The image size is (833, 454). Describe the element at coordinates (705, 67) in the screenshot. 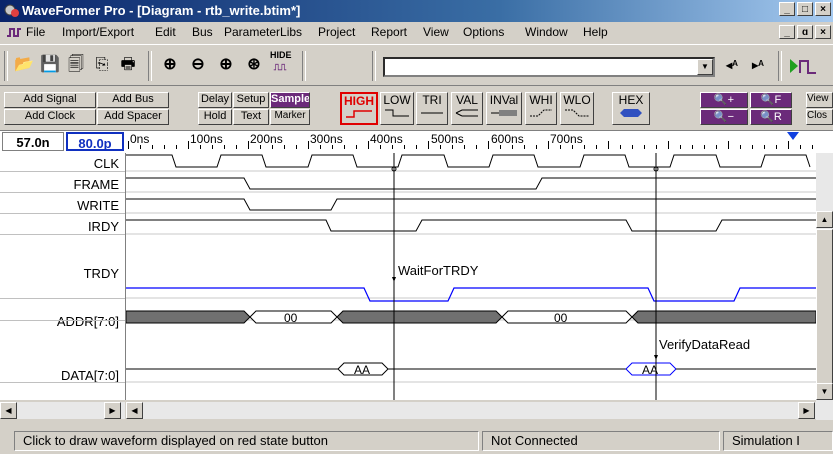

I see `chevron-down-icon: ▼` at that location.